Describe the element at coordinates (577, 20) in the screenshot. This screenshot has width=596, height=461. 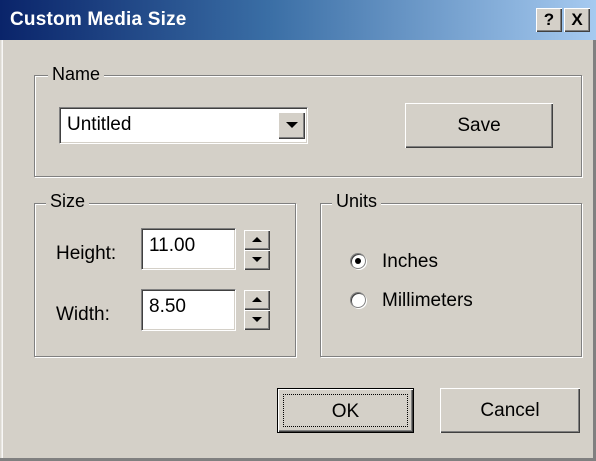
I see `close-button: X` at that location.